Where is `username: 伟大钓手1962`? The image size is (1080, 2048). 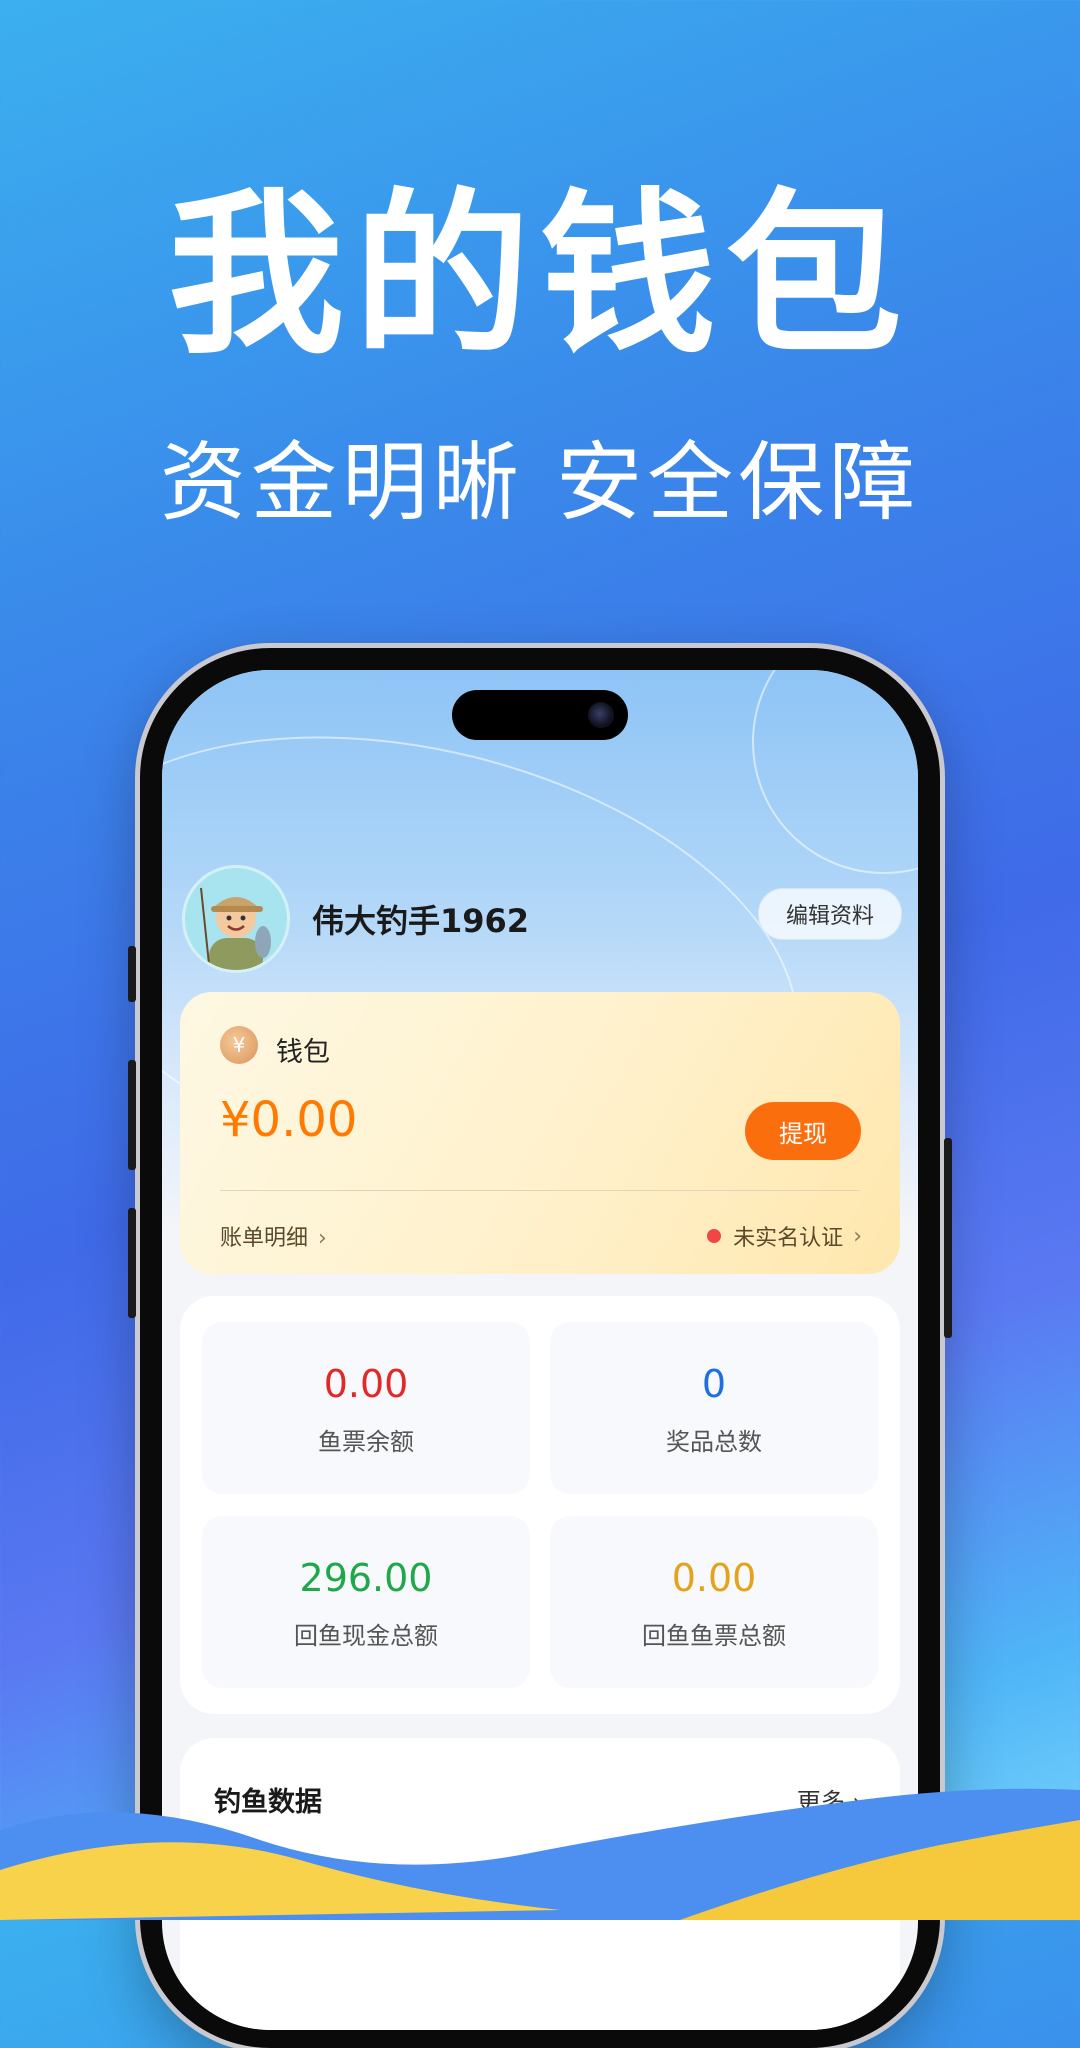 username: 伟大钓手1962 is located at coordinates (421, 921).